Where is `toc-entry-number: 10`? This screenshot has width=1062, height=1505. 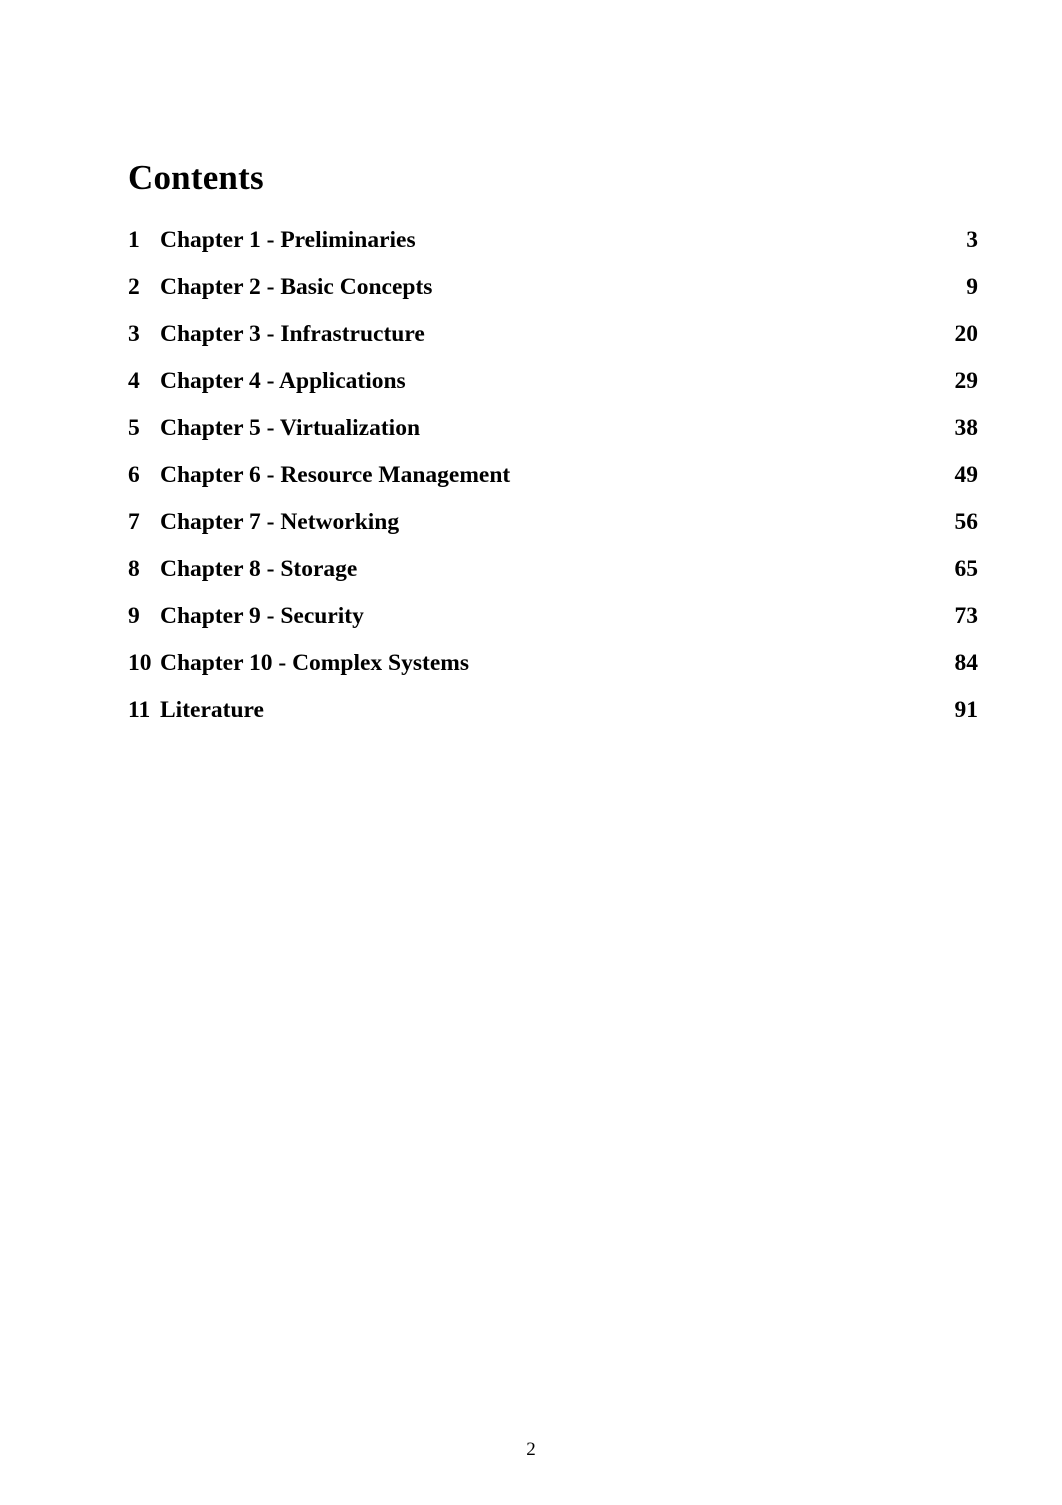
toc-entry-number: 10 is located at coordinates (140, 663).